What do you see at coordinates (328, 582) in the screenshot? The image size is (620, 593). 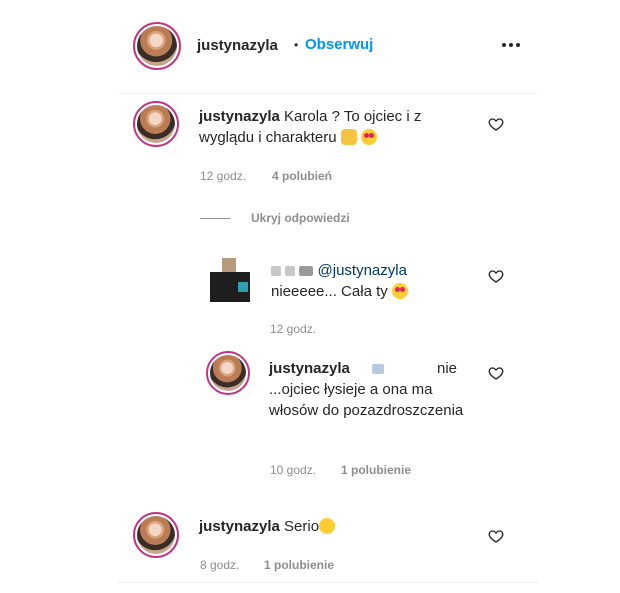 I see `bottom-divider` at bounding box center [328, 582].